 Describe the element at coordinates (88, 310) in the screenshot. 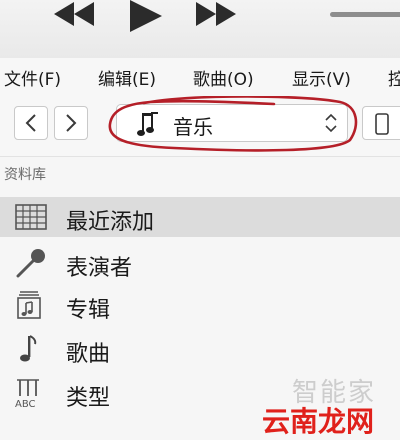

I see `library-item-label: 专辑` at that location.